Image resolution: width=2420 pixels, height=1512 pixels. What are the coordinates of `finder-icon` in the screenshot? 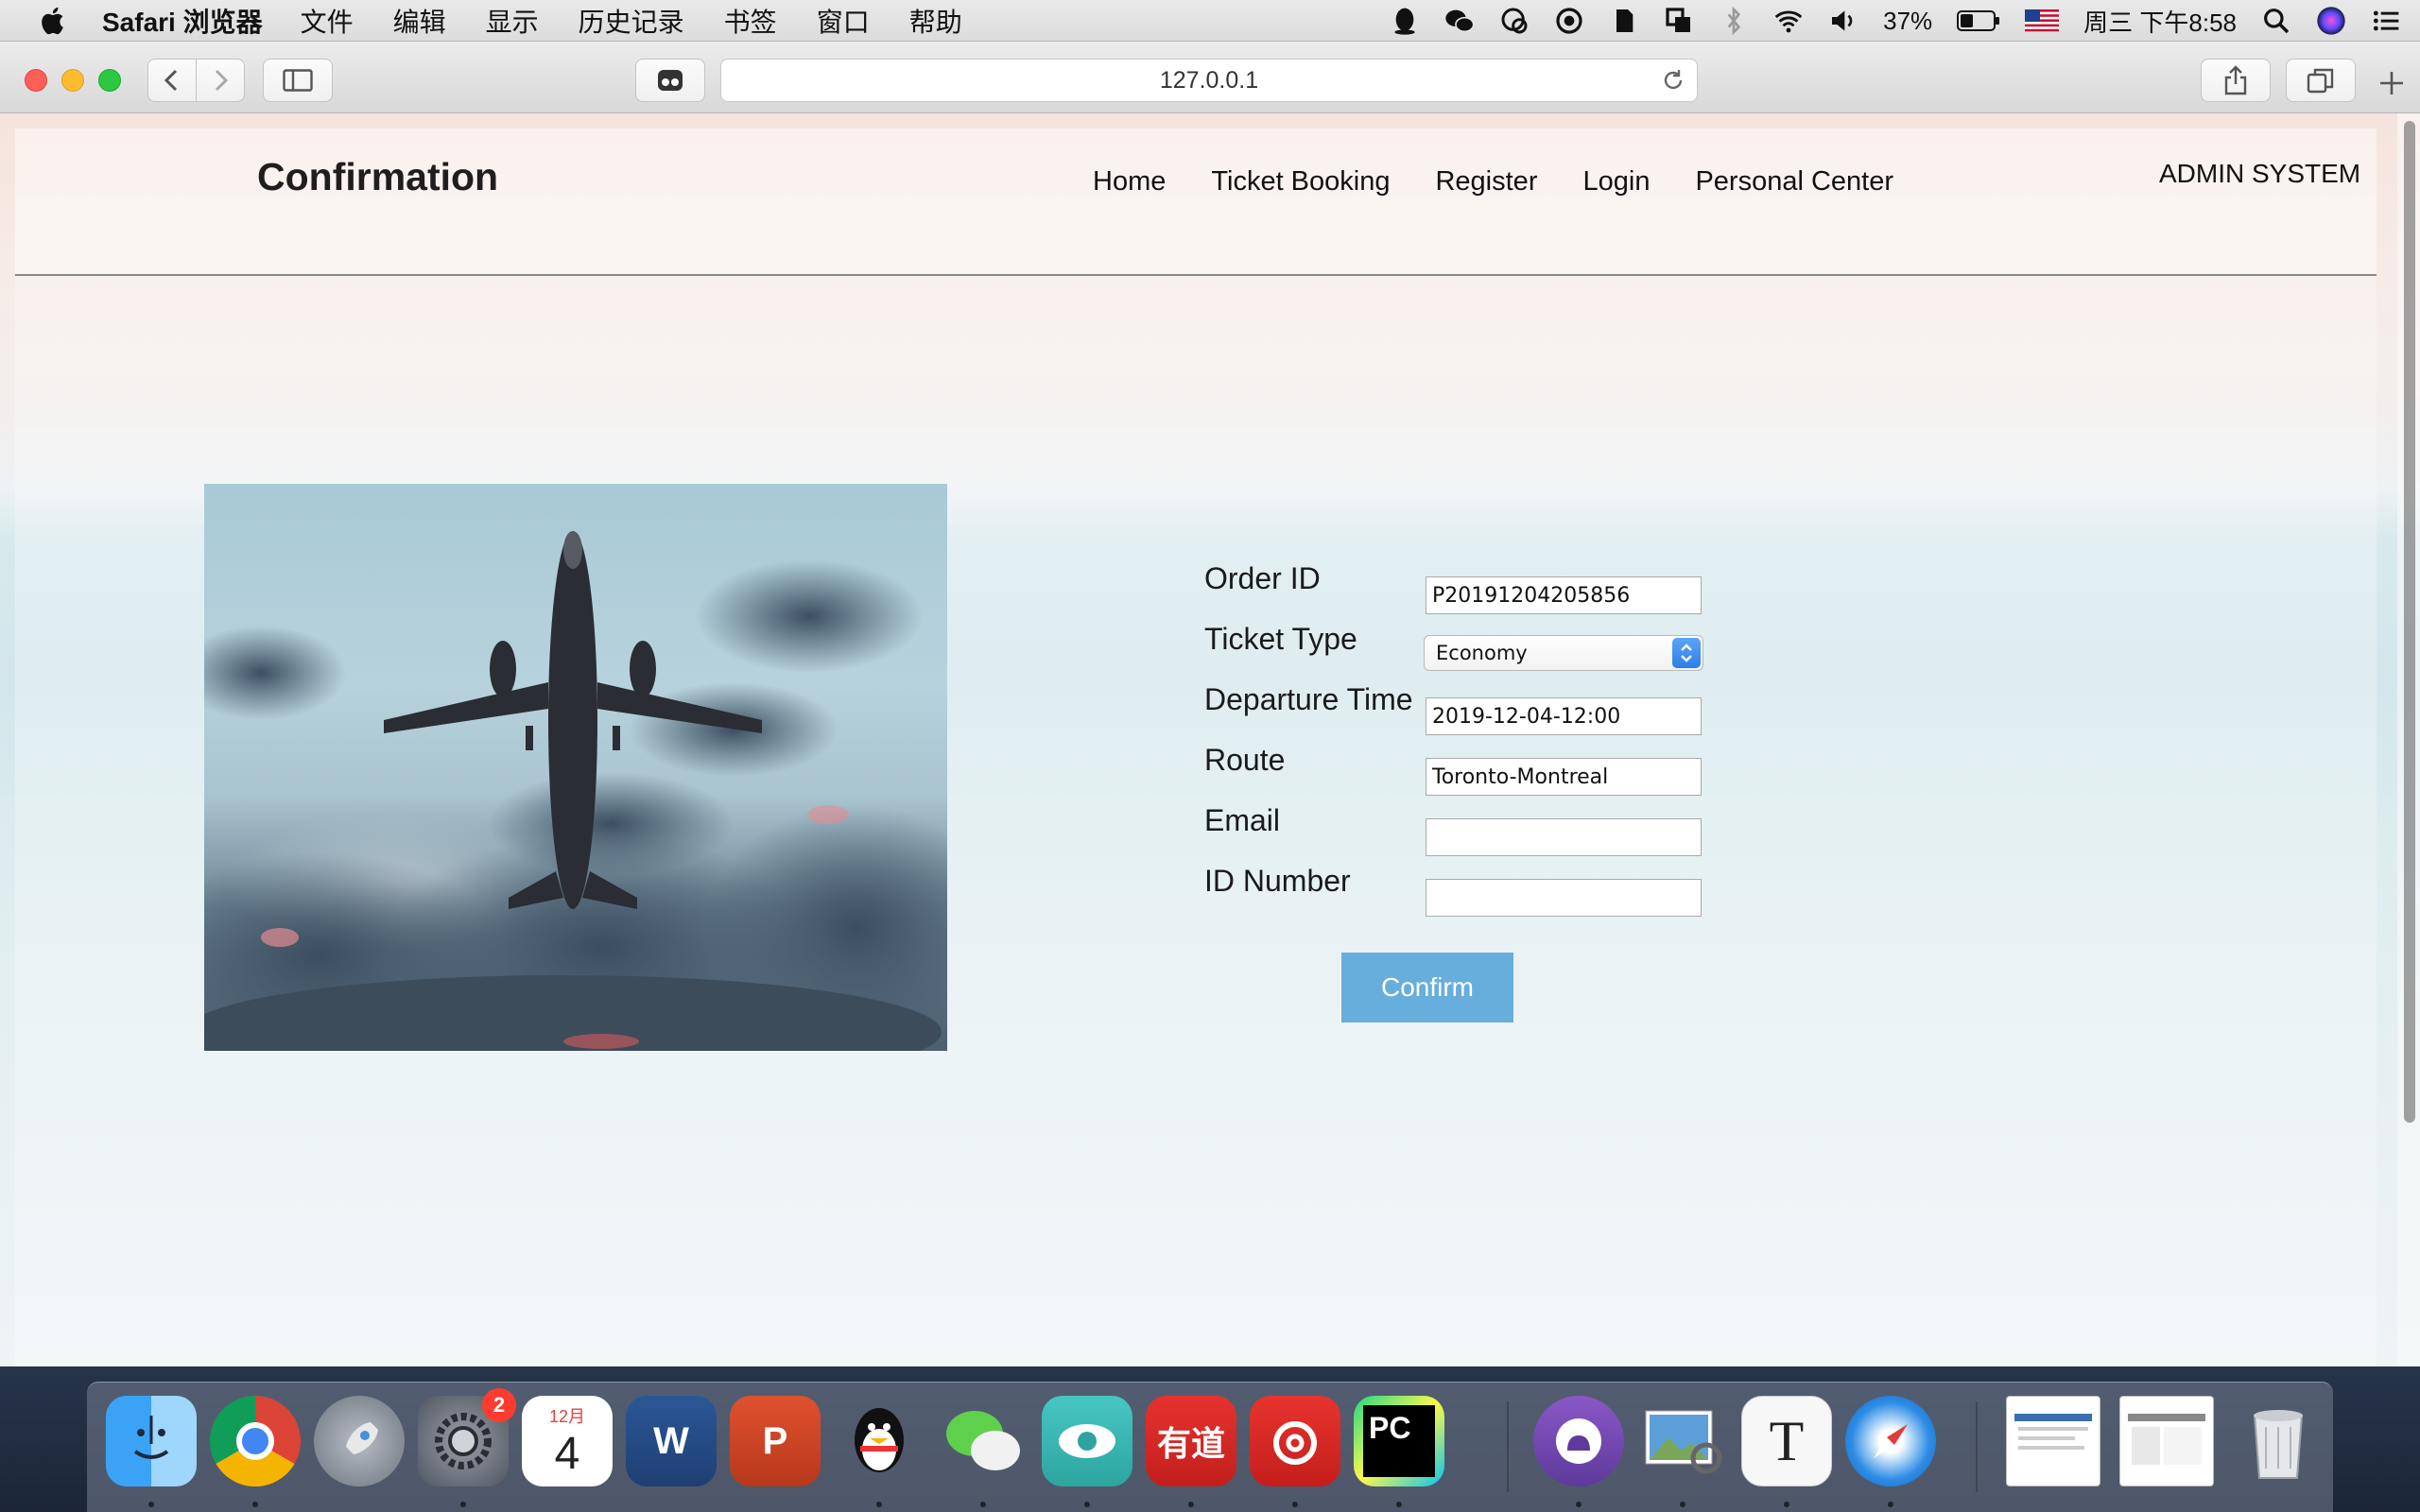 It's located at (151, 1441).